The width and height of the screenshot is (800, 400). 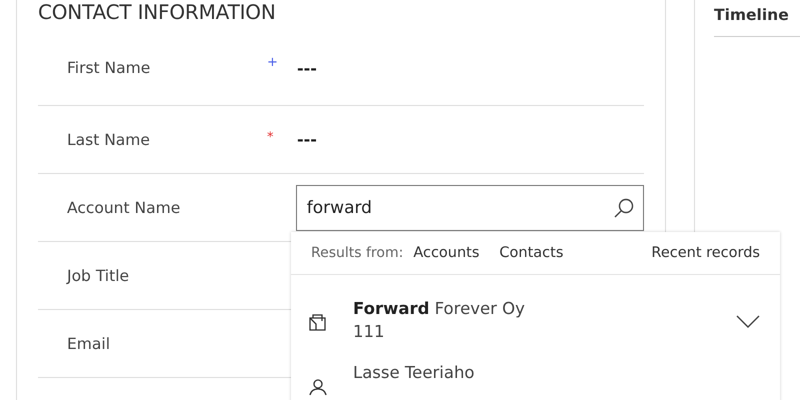 What do you see at coordinates (705, 253) in the screenshot?
I see `recent-records-link: Recent records` at bounding box center [705, 253].